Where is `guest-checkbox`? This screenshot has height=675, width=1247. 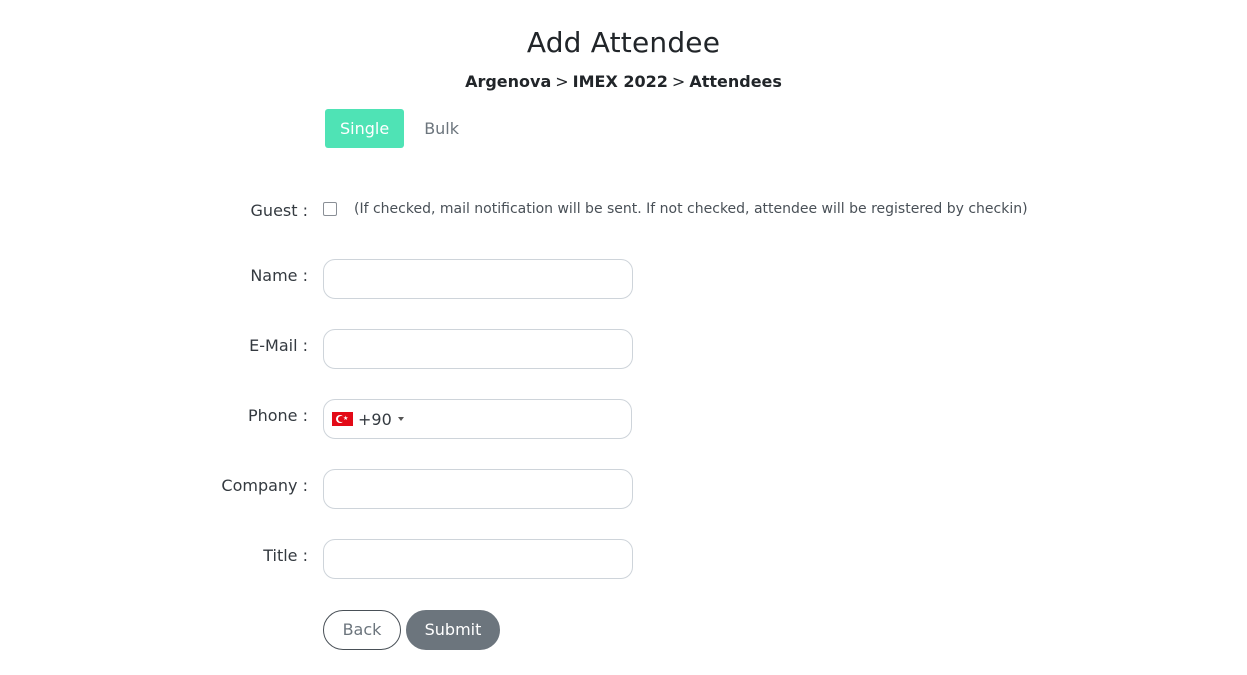 guest-checkbox is located at coordinates (330, 209).